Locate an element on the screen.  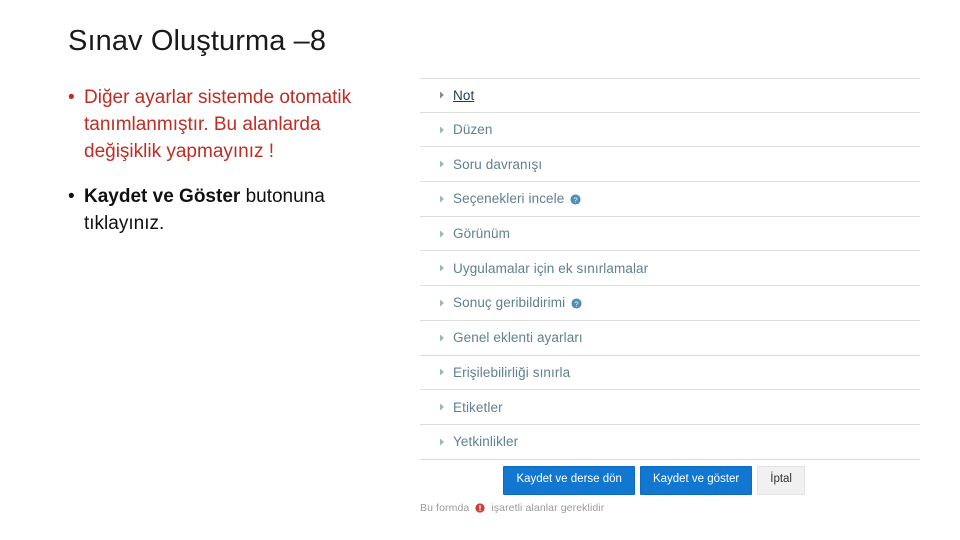
page-title: Sınav Oluşturma –8 is located at coordinates (197, 41).